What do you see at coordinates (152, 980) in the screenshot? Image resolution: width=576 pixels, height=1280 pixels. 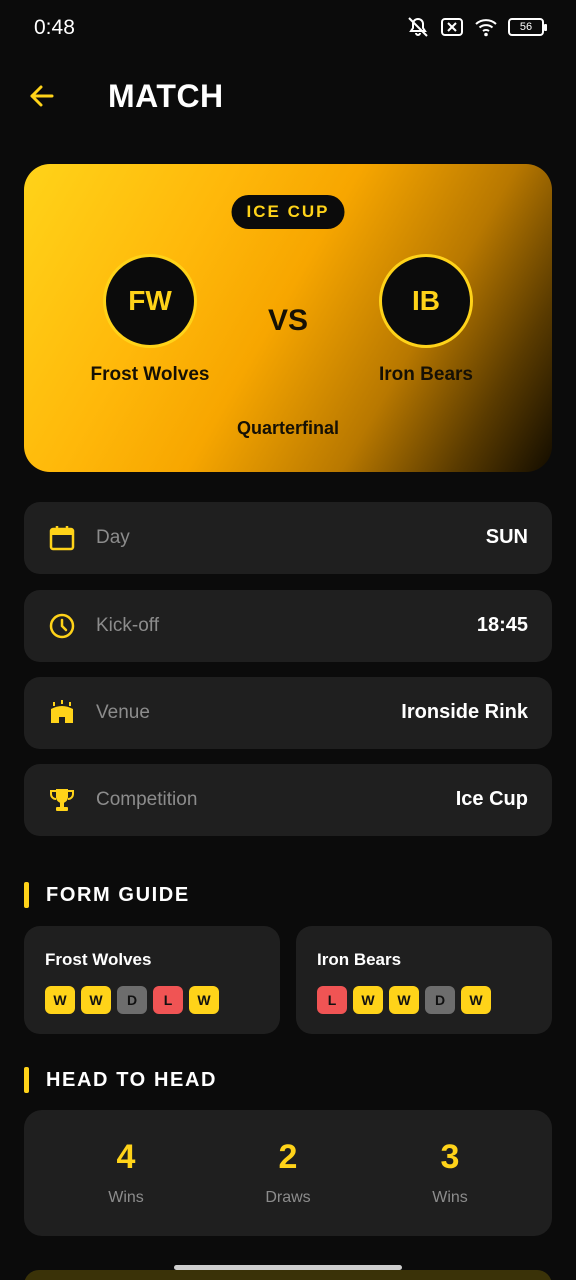 I see `form-card-home: Frost Wolves W W D L W` at bounding box center [152, 980].